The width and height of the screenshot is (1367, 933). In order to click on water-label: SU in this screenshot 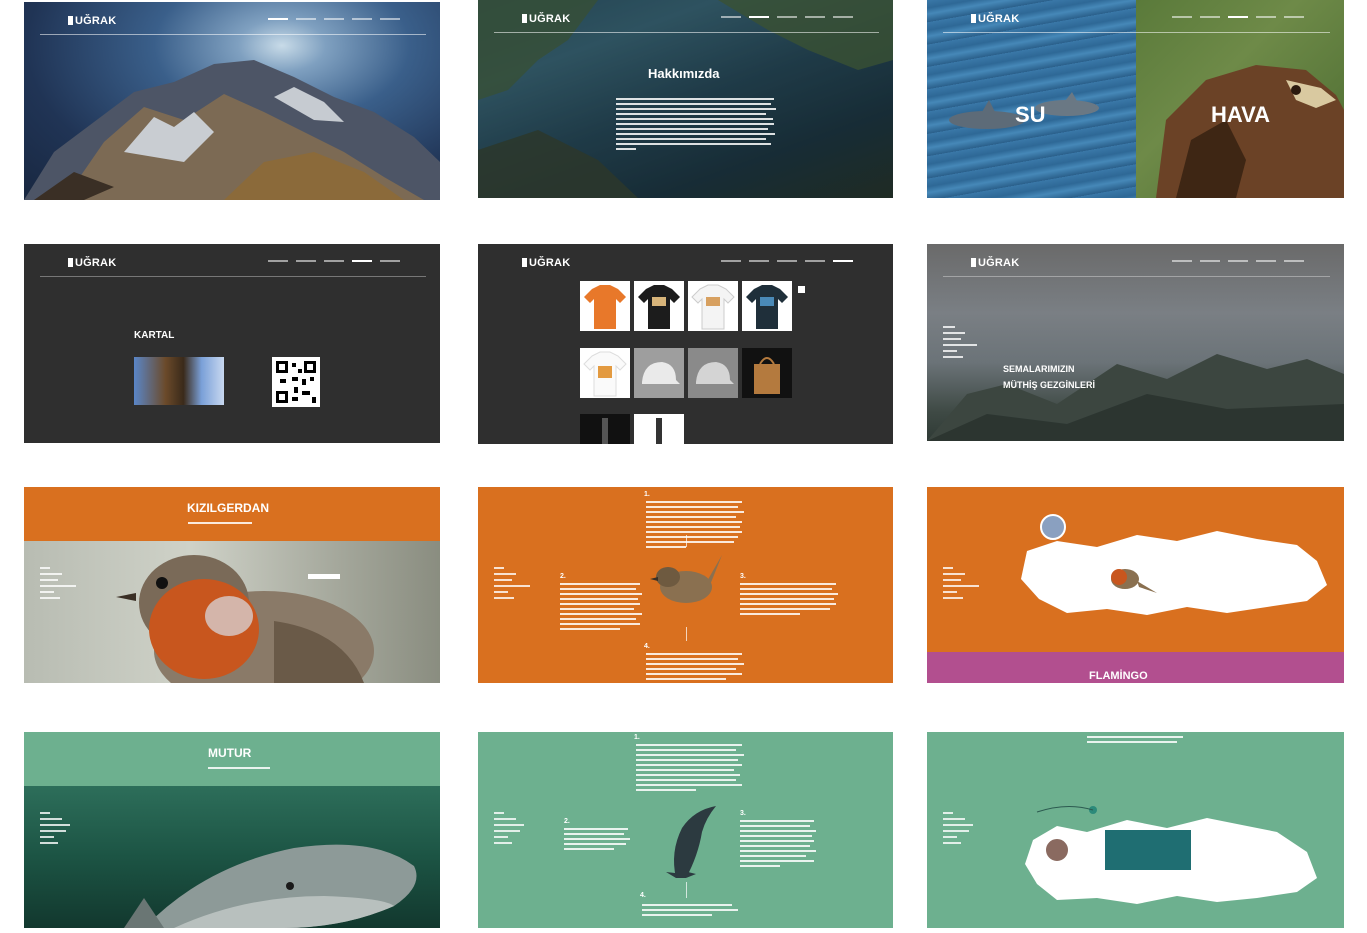, I will do `click(1030, 114)`.